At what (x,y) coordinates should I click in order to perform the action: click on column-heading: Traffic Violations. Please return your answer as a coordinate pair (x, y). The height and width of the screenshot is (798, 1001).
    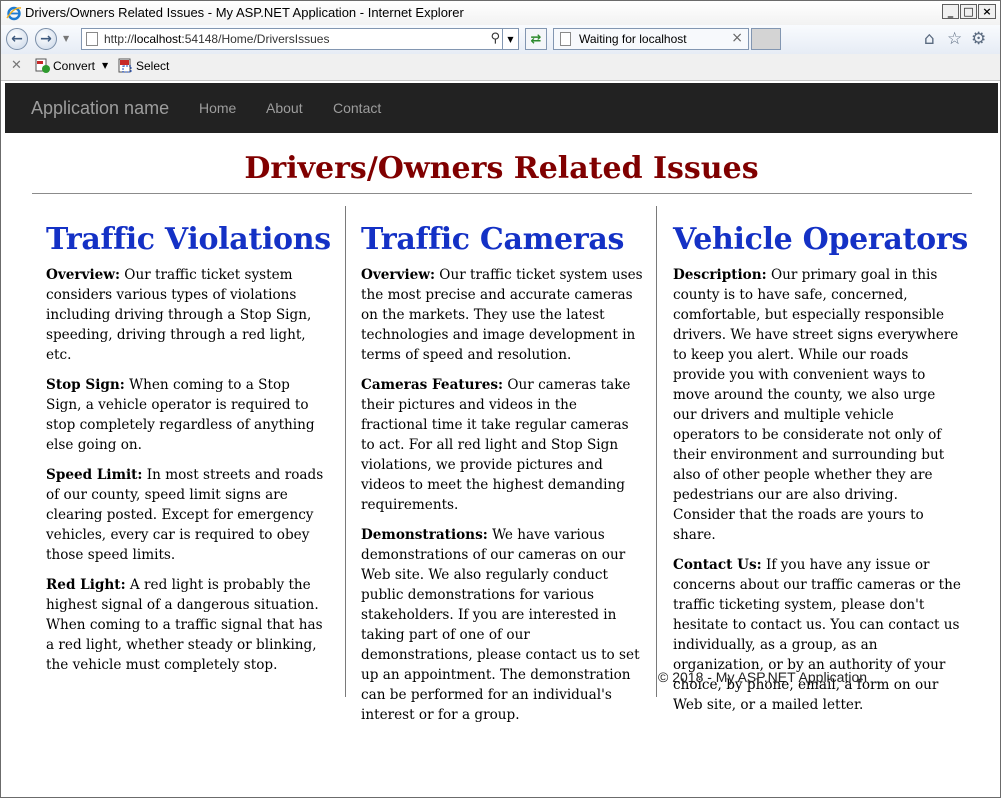
    Looking at the image, I should click on (188, 239).